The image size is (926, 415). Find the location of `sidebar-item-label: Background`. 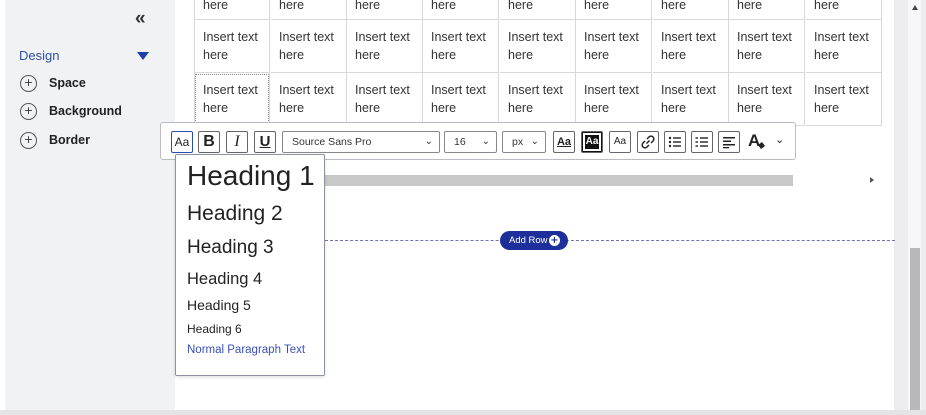

sidebar-item-label: Background is located at coordinates (85, 111).